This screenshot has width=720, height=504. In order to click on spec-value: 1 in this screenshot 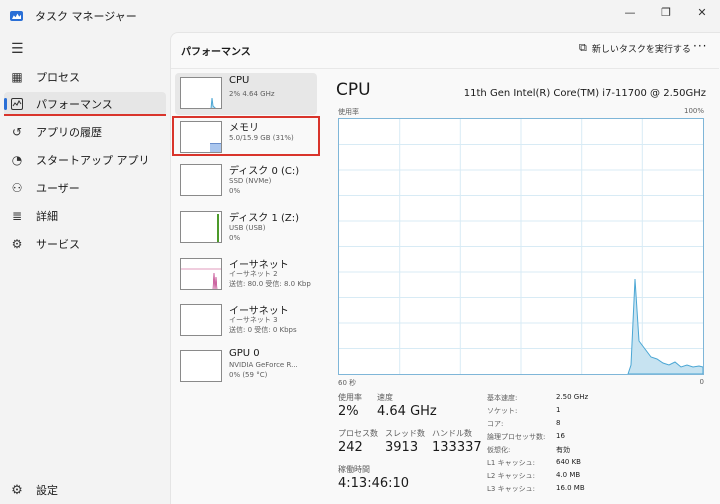, I will do `click(558, 410)`.